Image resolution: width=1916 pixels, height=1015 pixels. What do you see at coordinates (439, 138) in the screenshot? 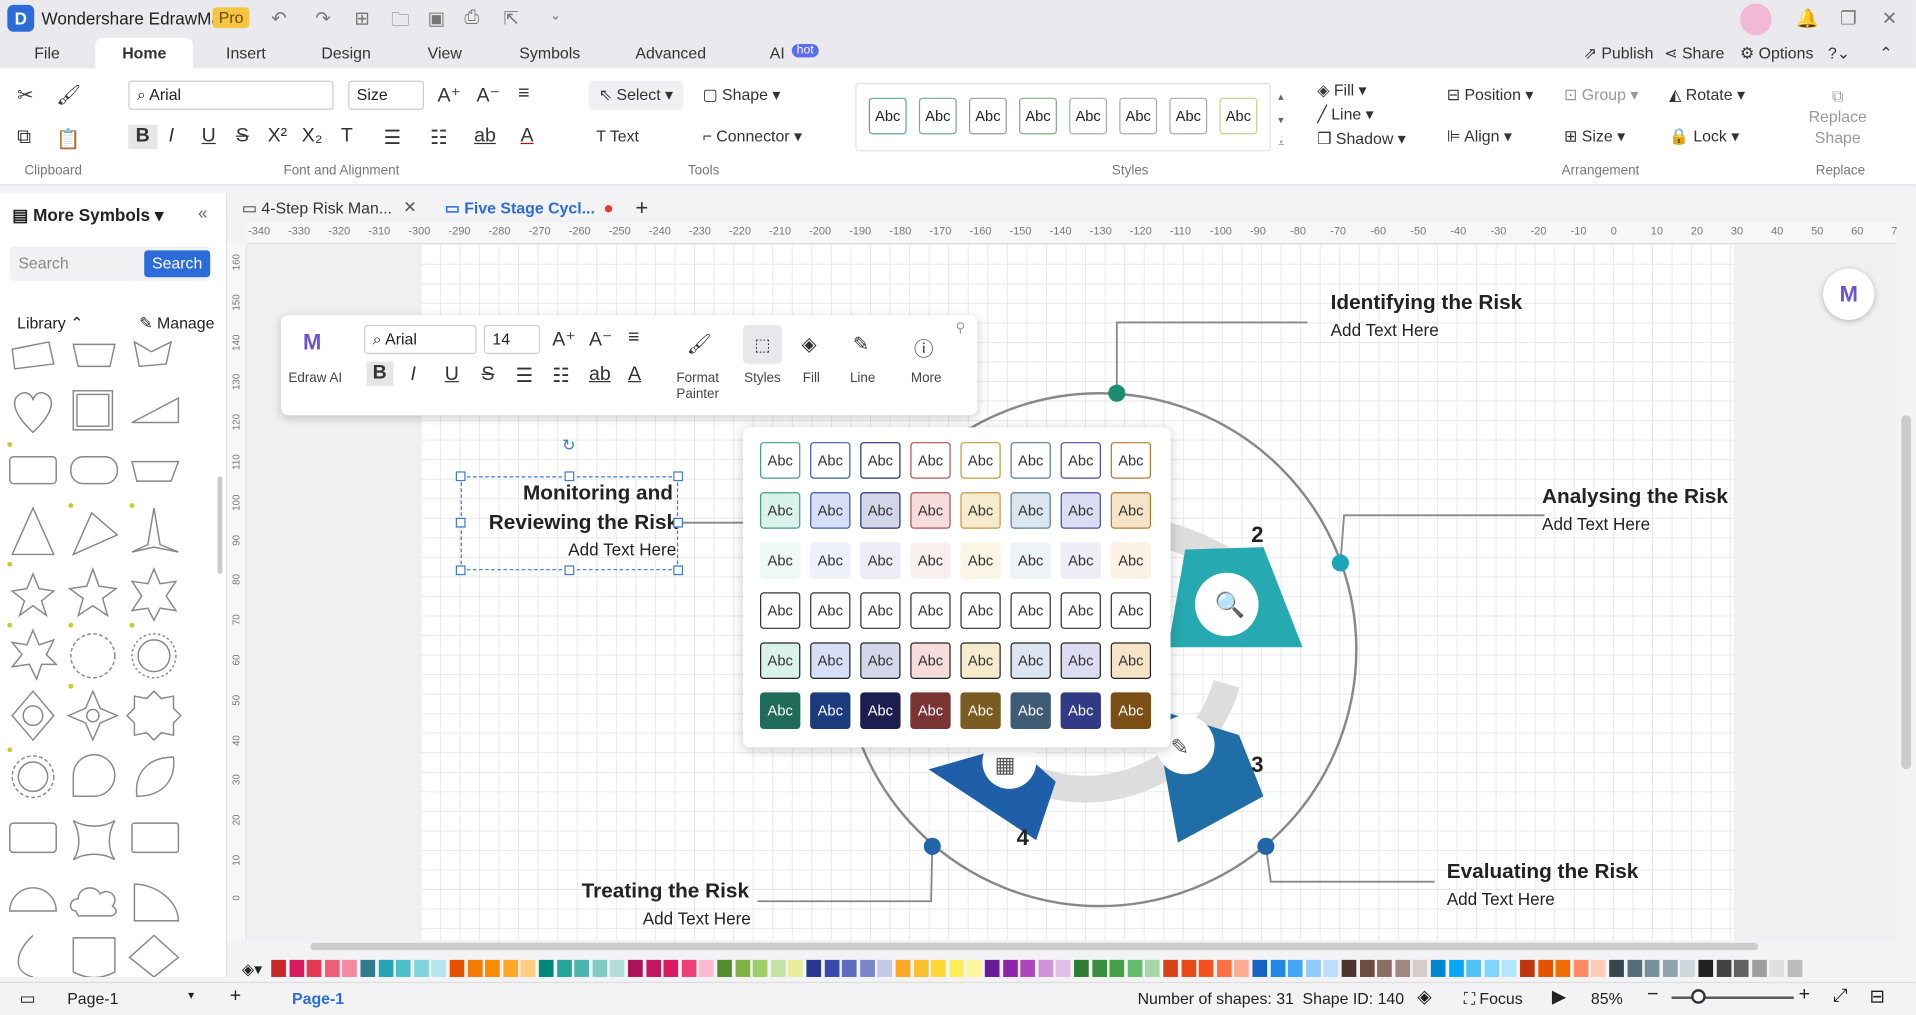
I see `bullets-icon: ☷` at bounding box center [439, 138].